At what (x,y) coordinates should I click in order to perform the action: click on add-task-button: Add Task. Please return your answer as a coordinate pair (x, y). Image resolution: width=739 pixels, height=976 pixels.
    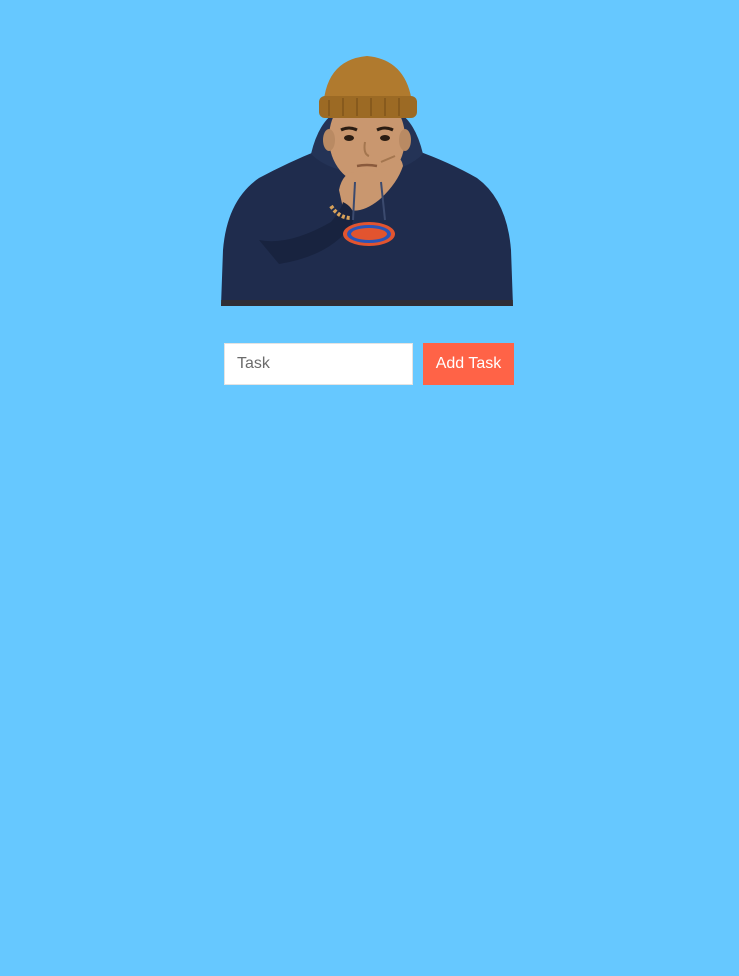
    Looking at the image, I should click on (468, 364).